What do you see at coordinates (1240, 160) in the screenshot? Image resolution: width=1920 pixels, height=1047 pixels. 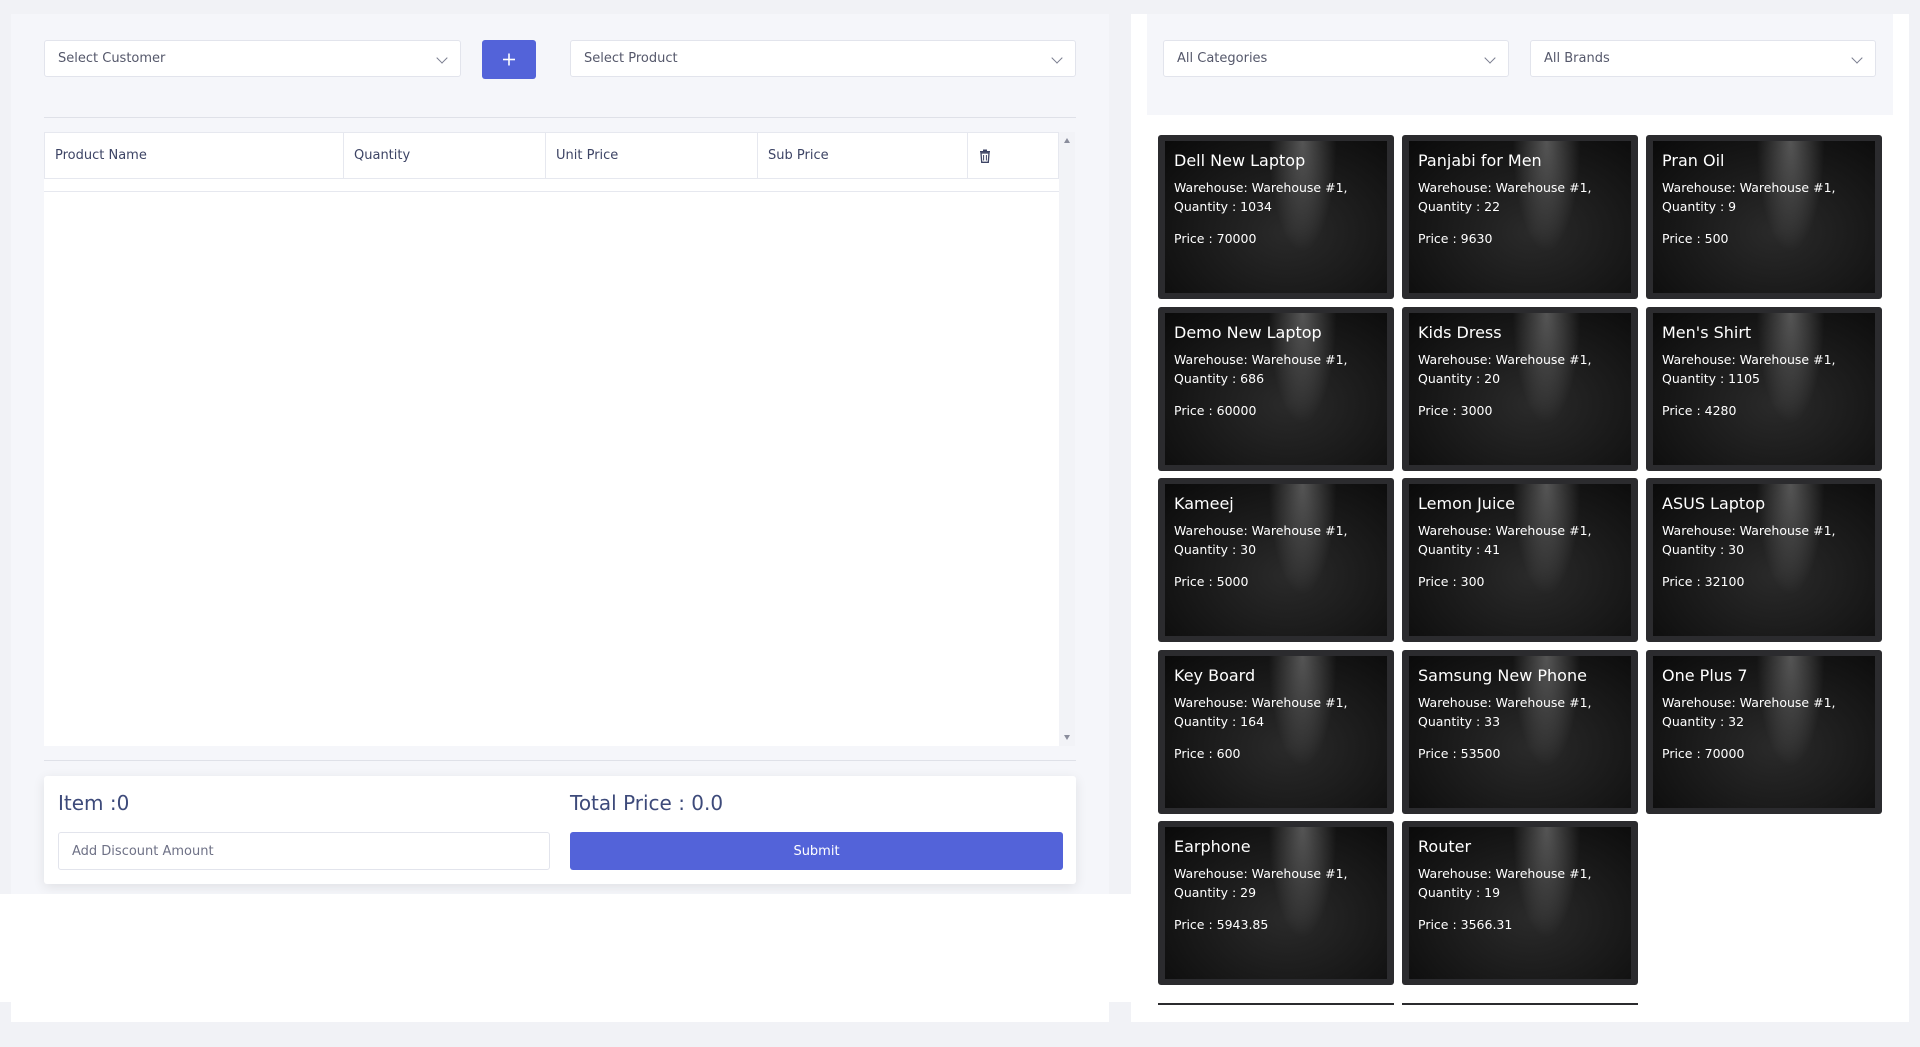 I see `product-name: Dell New Laptop` at bounding box center [1240, 160].